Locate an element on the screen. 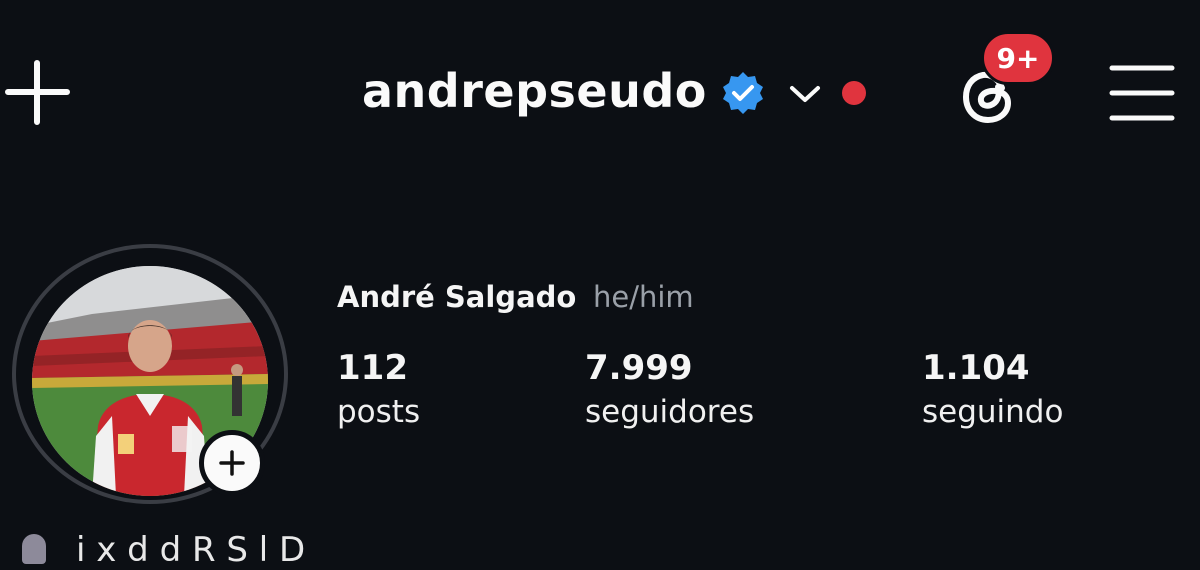 This screenshot has width=1200, height=570. profile-pronouns: he/him is located at coordinates (643, 297).